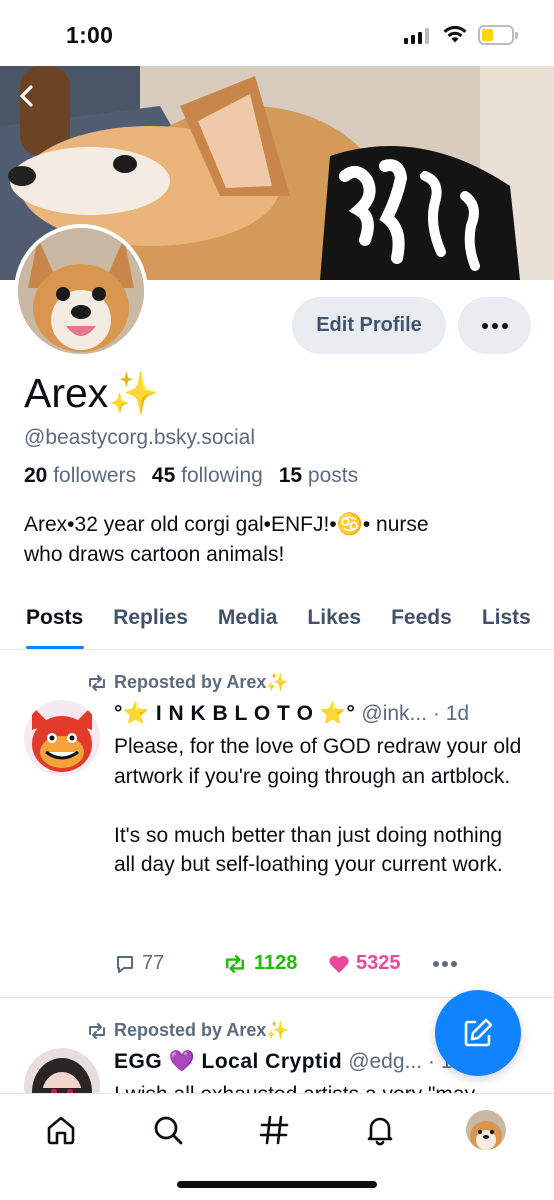 This screenshot has height=1200, width=554. I want to click on profile-handle: @beastycorg.bsky.social, so click(140, 437).